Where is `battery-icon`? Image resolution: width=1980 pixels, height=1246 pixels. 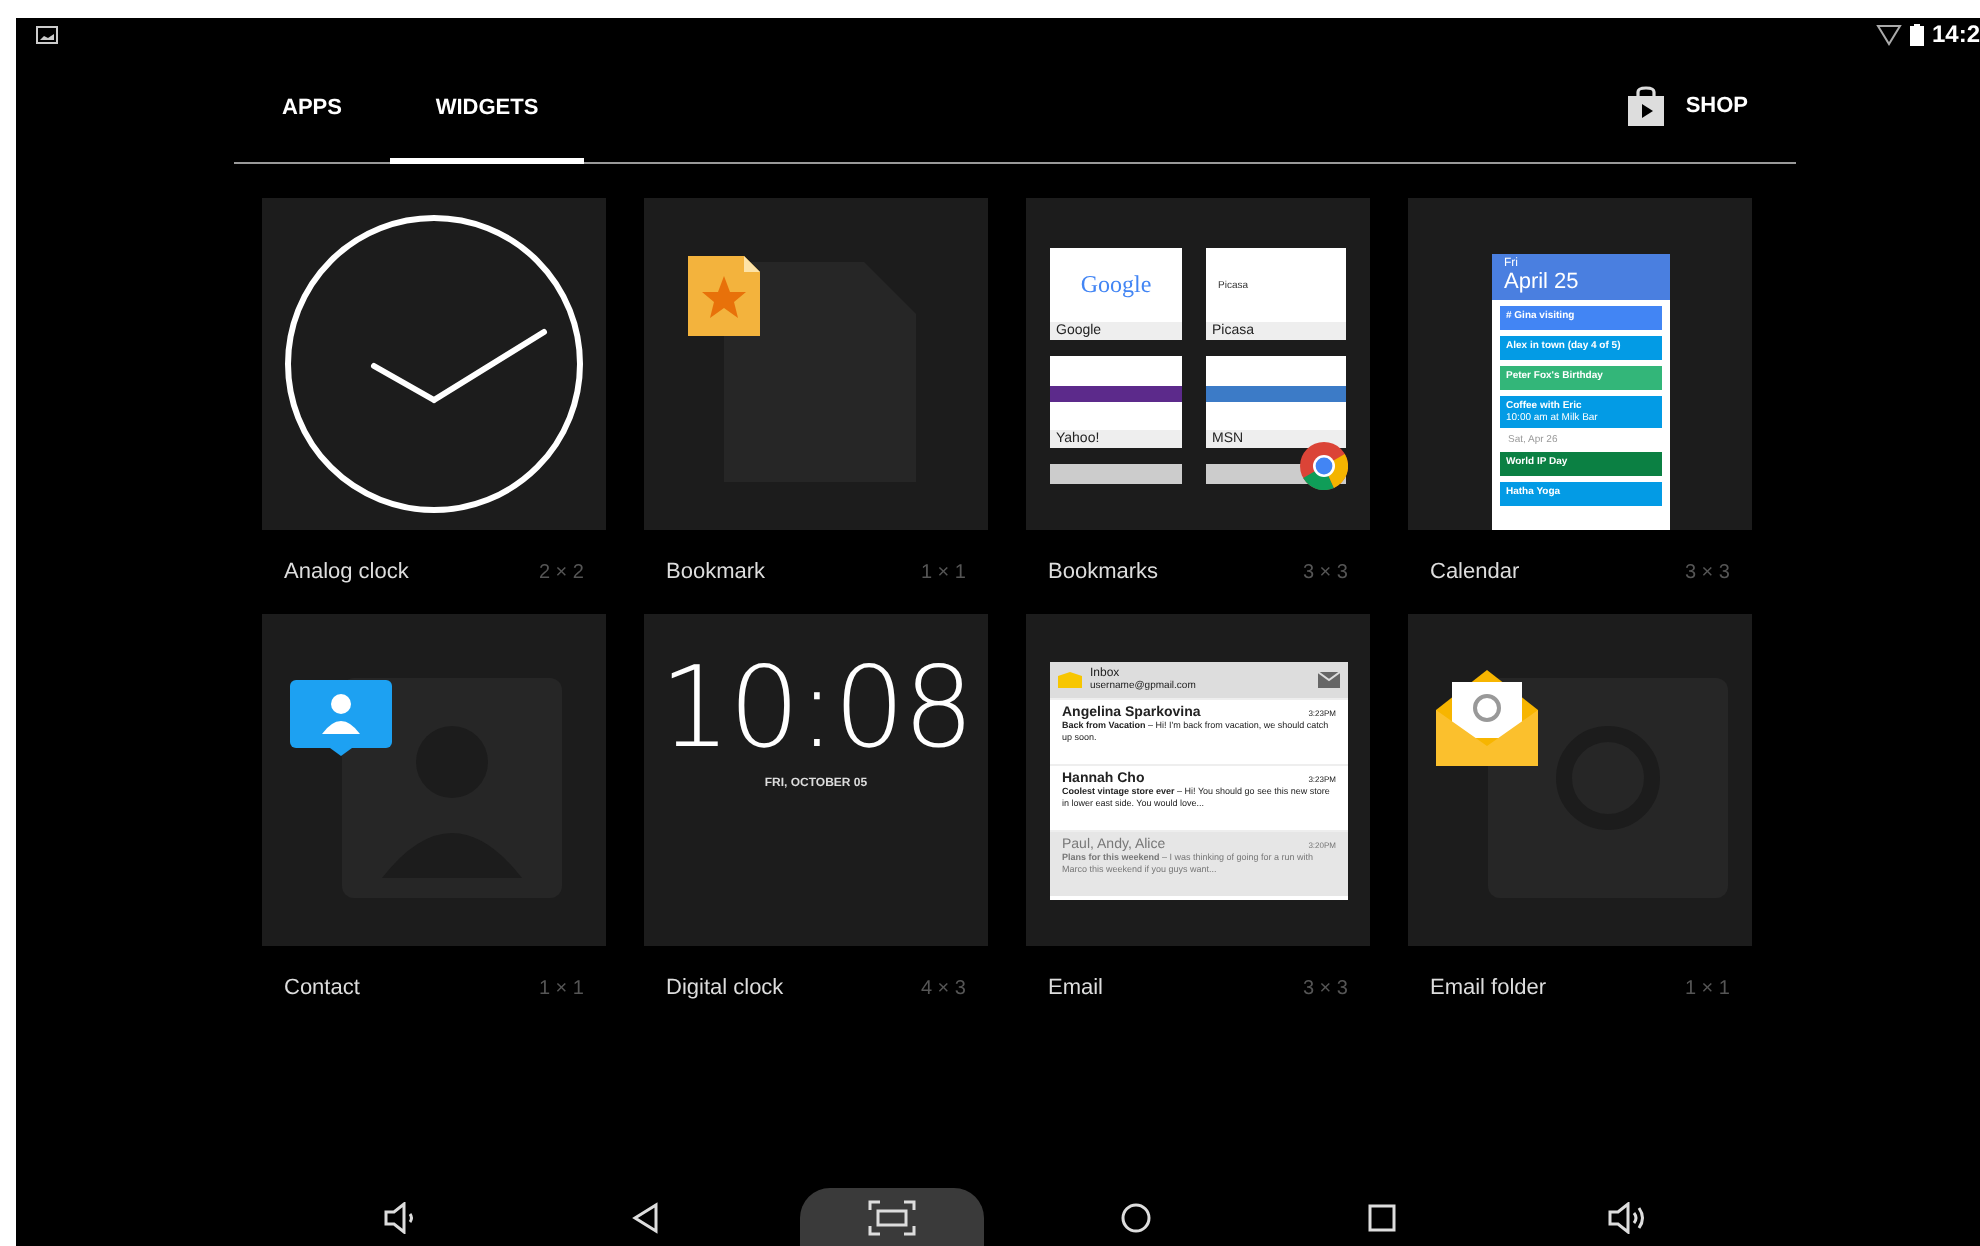 battery-icon is located at coordinates (1916, 34).